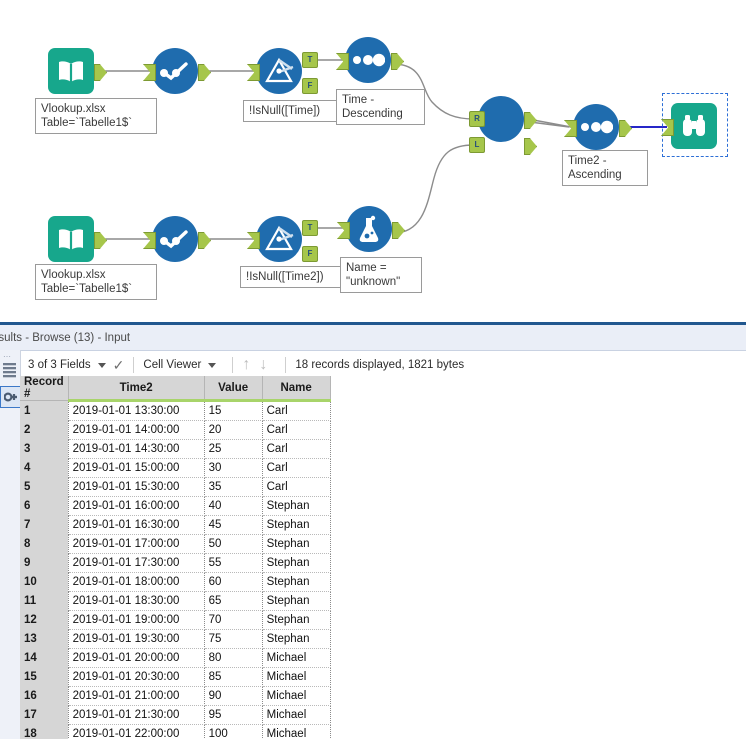 The height and width of the screenshot is (739, 746). Describe the element at coordinates (119, 365) in the screenshot. I see `check-icon: ✓` at that location.